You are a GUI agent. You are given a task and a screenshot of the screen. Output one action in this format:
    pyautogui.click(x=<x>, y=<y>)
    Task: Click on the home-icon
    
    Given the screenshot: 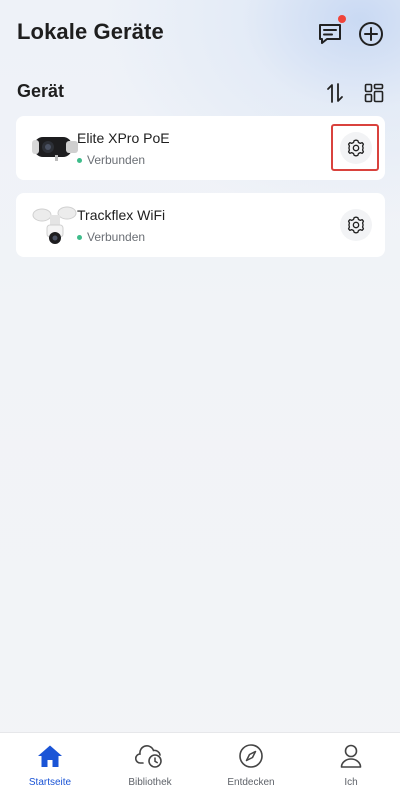 What is the action you would take?
    pyautogui.click(x=50, y=756)
    